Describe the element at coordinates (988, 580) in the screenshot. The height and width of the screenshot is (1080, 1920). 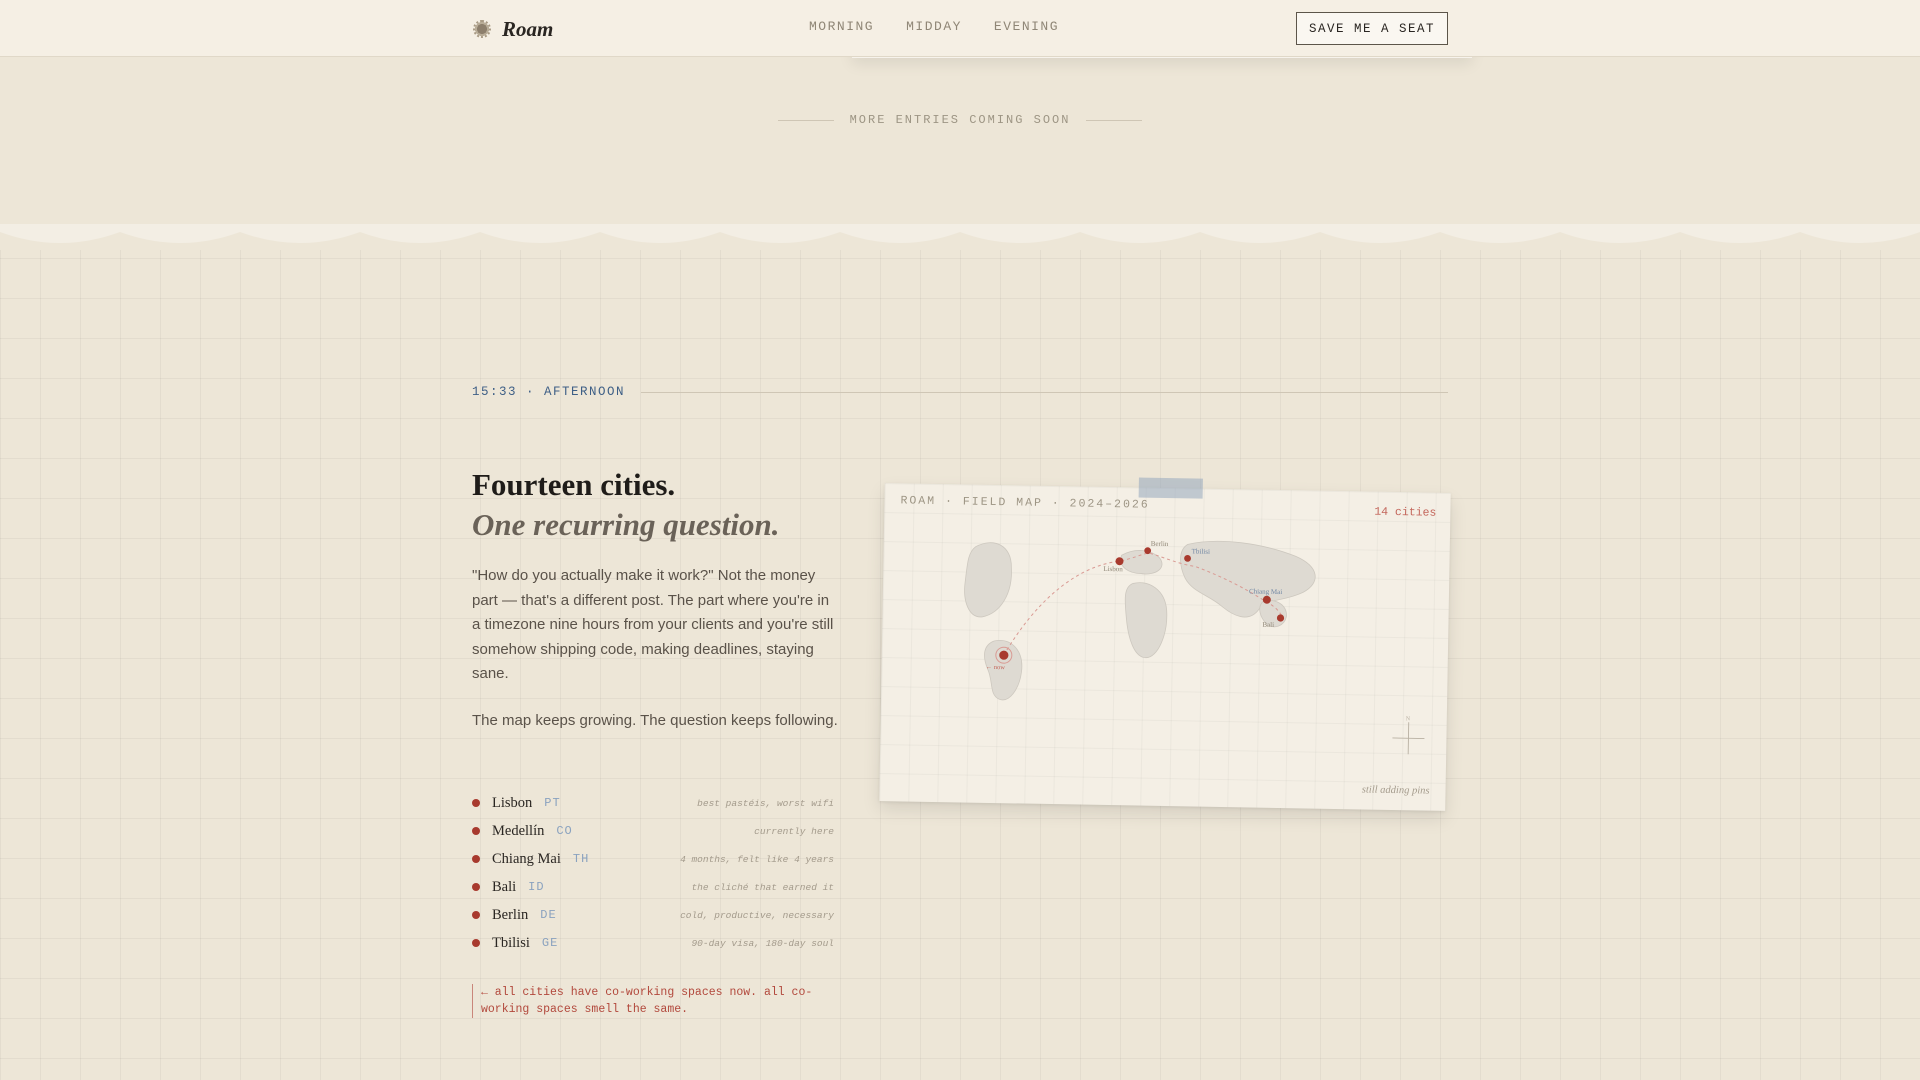
I see `landmass-north-america` at that location.